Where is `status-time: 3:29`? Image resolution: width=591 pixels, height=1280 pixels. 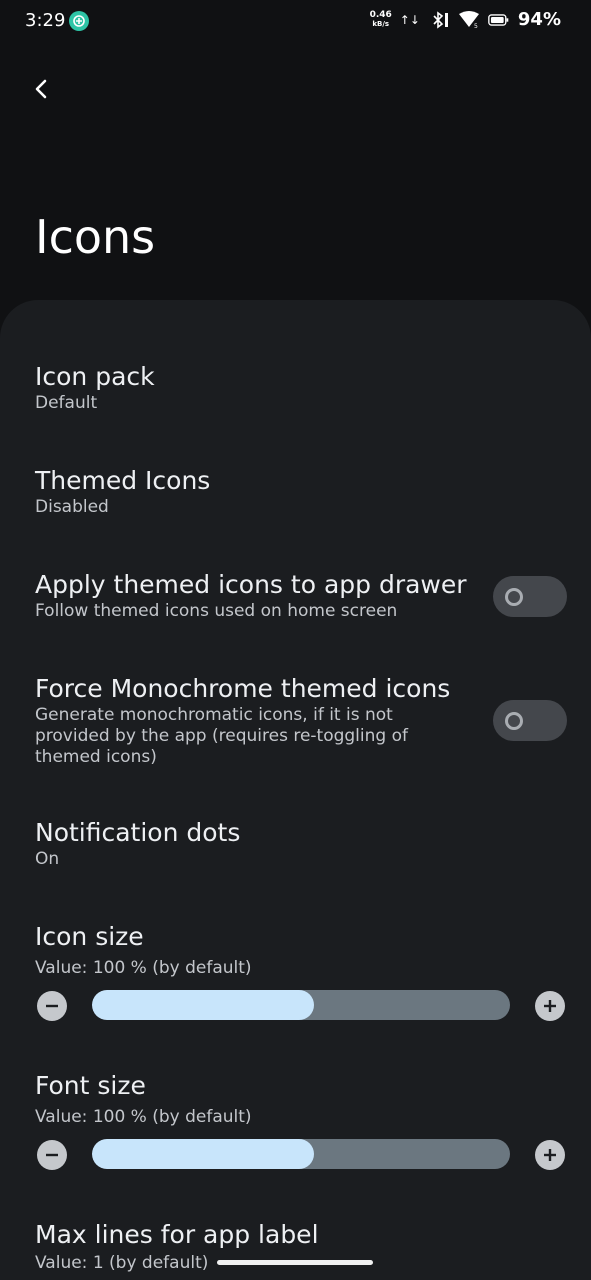
status-time: 3:29 is located at coordinates (45, 20).